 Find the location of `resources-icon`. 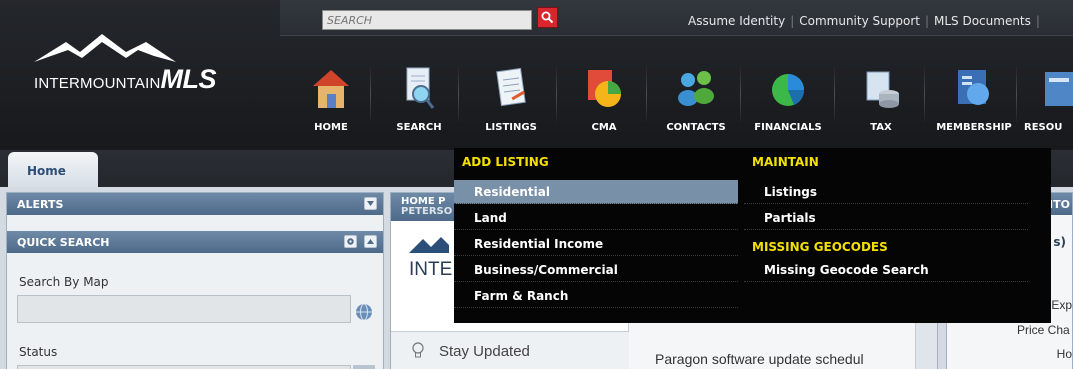

resources-icon is located at coordinates (1059, 89).